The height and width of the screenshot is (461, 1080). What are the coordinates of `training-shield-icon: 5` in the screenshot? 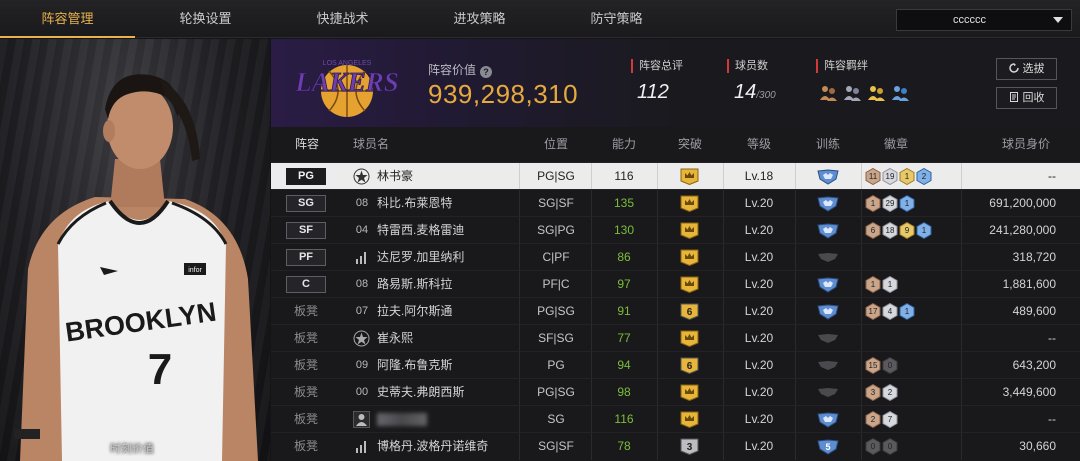 It's located at (828, 447).